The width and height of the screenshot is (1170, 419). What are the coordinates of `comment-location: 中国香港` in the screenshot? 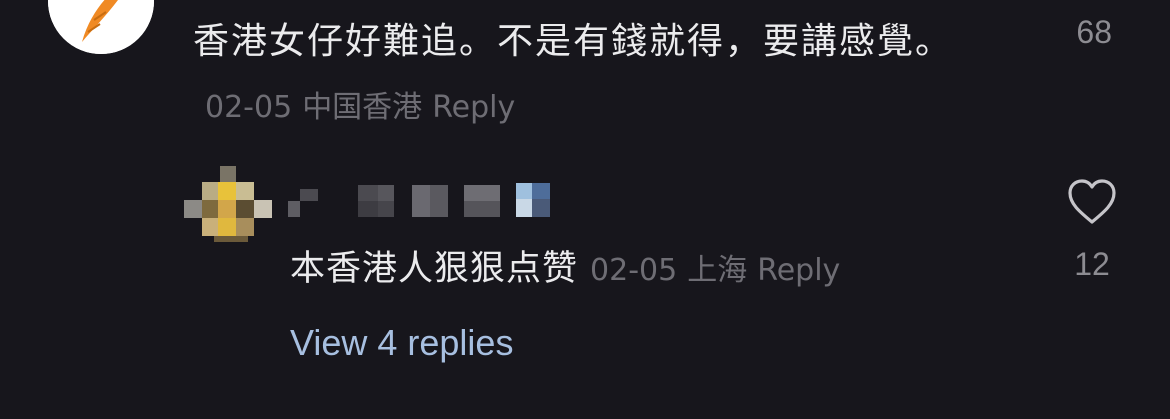 It's located at (362, 107).